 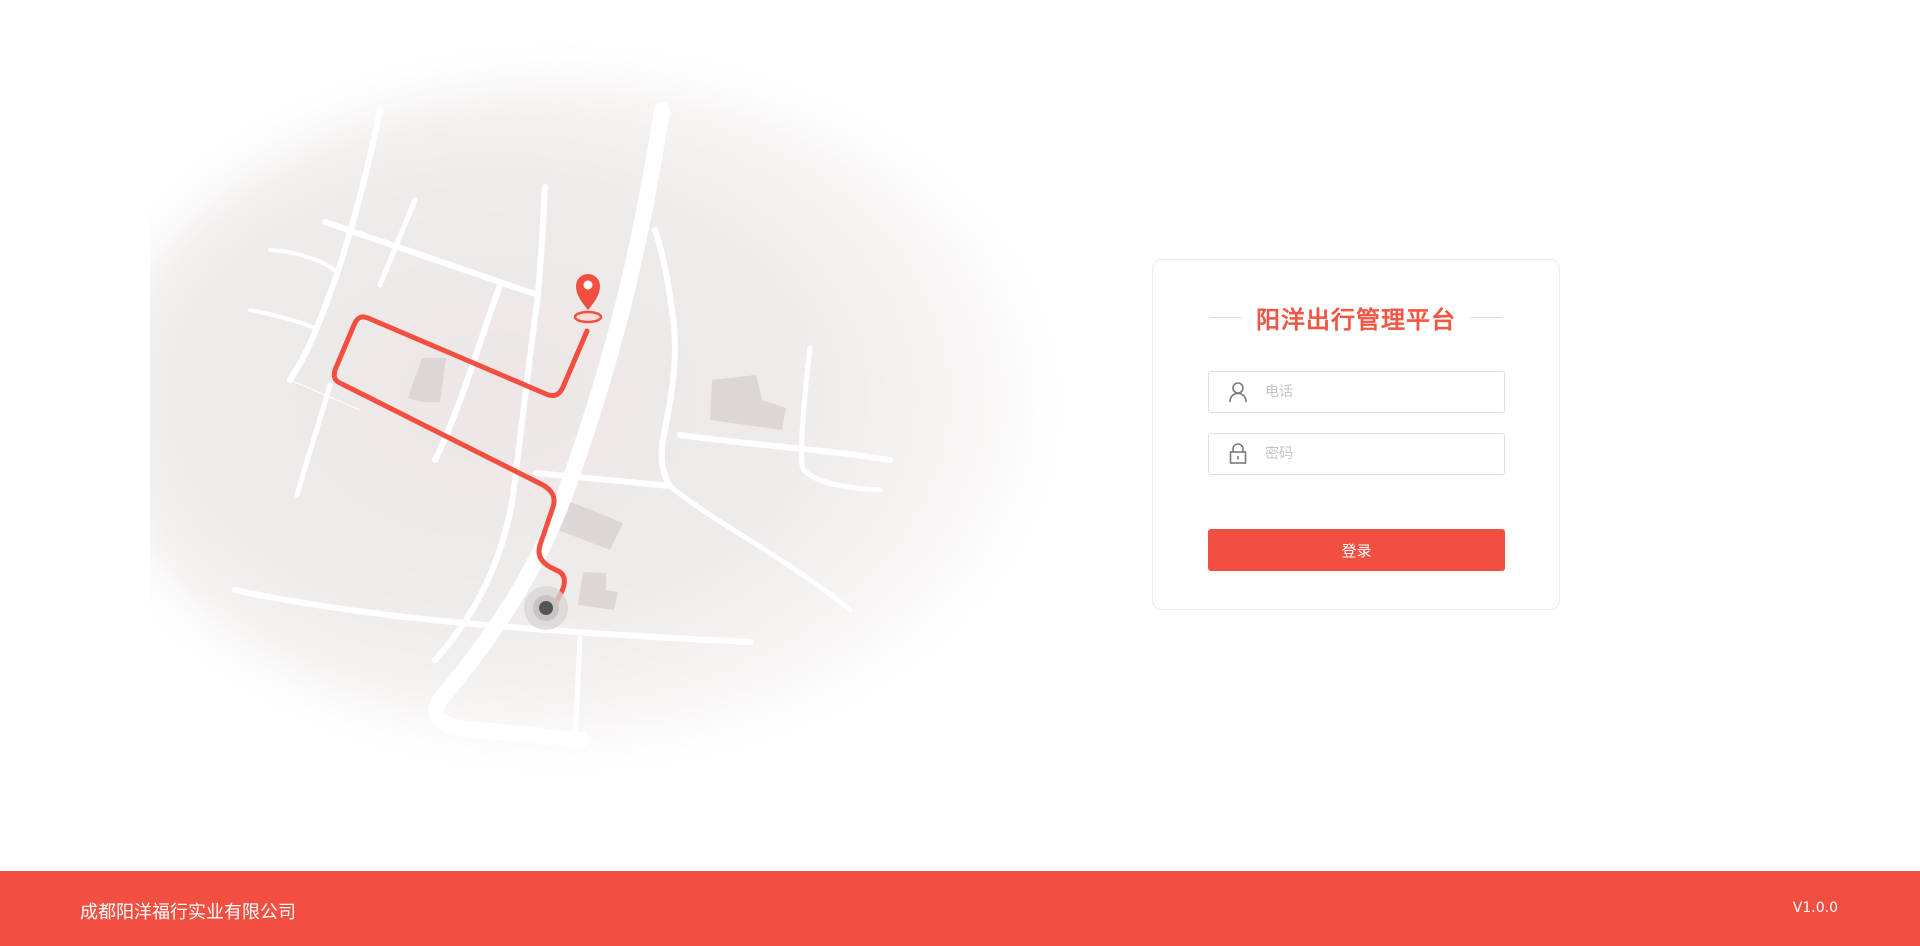 I want to click on phone-field, so click(x=1356, y=392).